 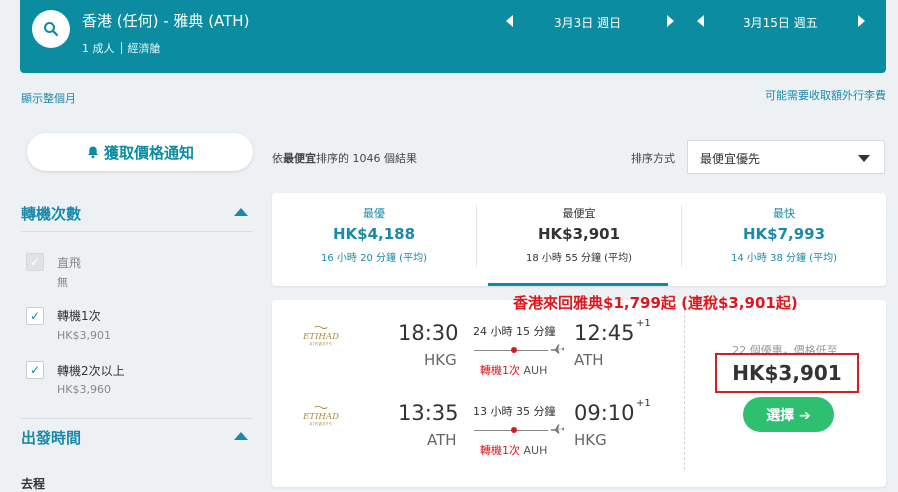 What do you see at coordinates (144, 48) in the screenshot?
I see `cabin-class: 經濟艙` at bounding box center [144, 48].